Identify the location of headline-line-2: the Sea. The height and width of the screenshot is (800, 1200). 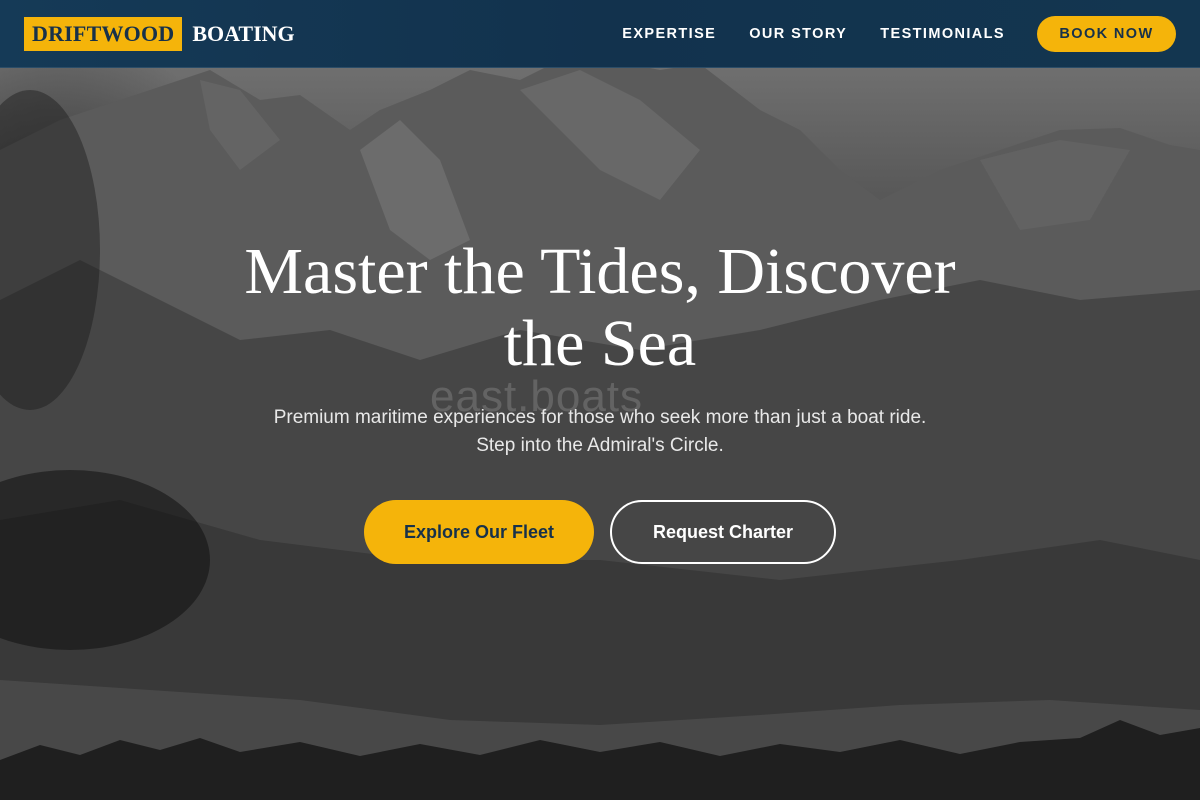
(600, 343).